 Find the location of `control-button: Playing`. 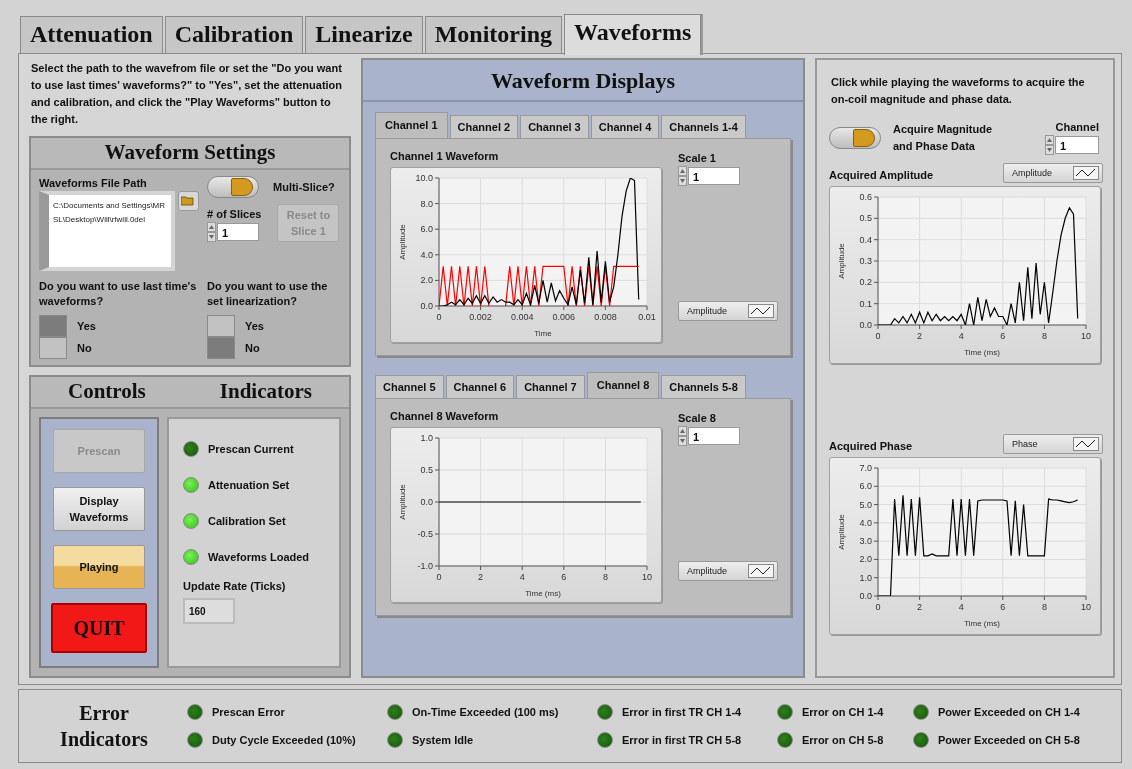

control-button: Playing is located at coordinates (99, 567).